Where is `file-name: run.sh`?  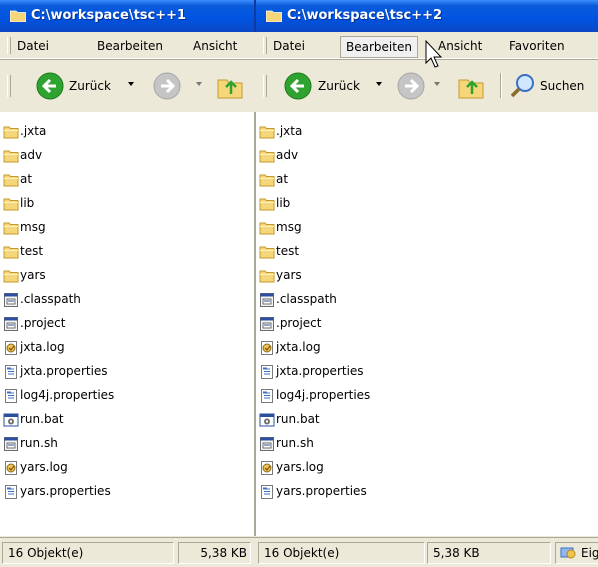 file-name: run.sh is located at coordinates (295, 443).